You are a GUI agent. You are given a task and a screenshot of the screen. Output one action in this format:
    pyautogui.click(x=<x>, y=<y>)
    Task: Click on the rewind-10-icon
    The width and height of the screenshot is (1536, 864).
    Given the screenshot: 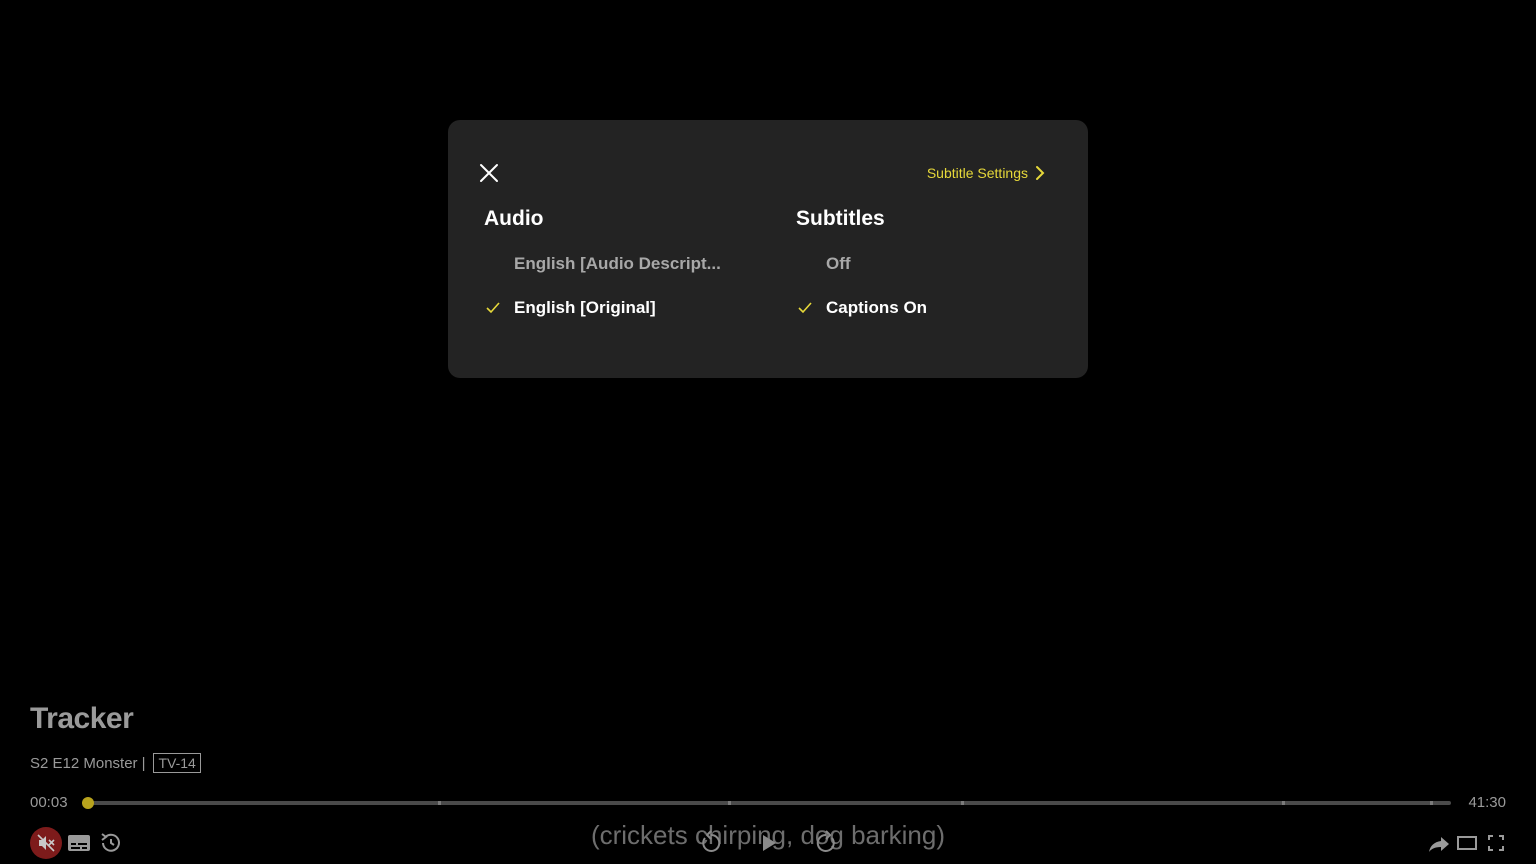 What is the action you would take?
    pyautogui.click(x=711, y=841)
    